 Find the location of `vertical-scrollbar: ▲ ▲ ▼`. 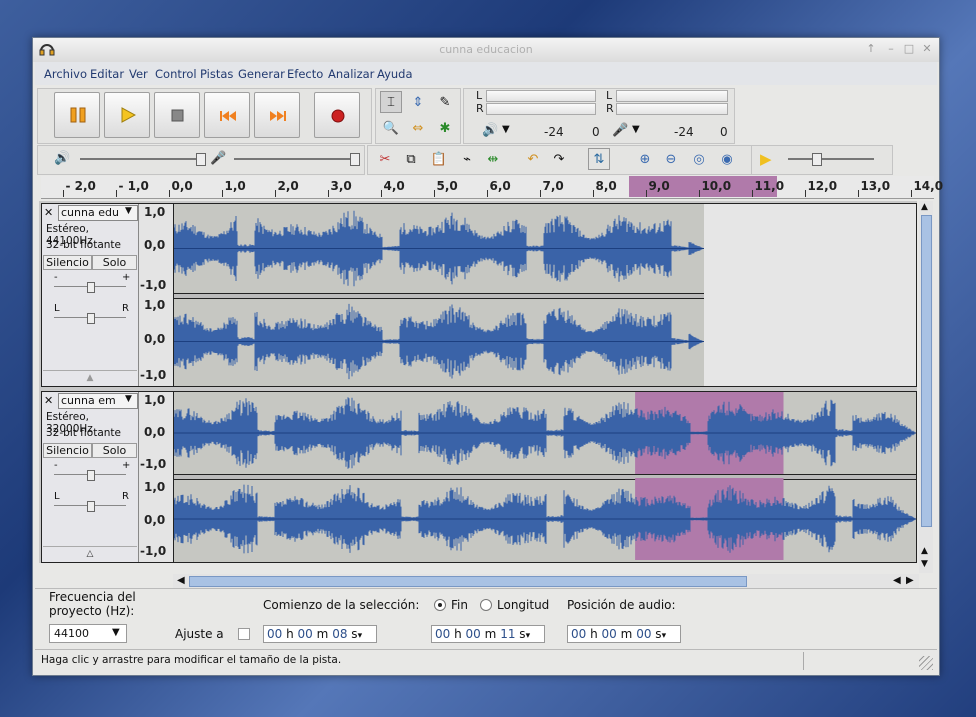

vertical-scrollbar: ▲ ▲ ▼ is located at coordinates (926, 387).